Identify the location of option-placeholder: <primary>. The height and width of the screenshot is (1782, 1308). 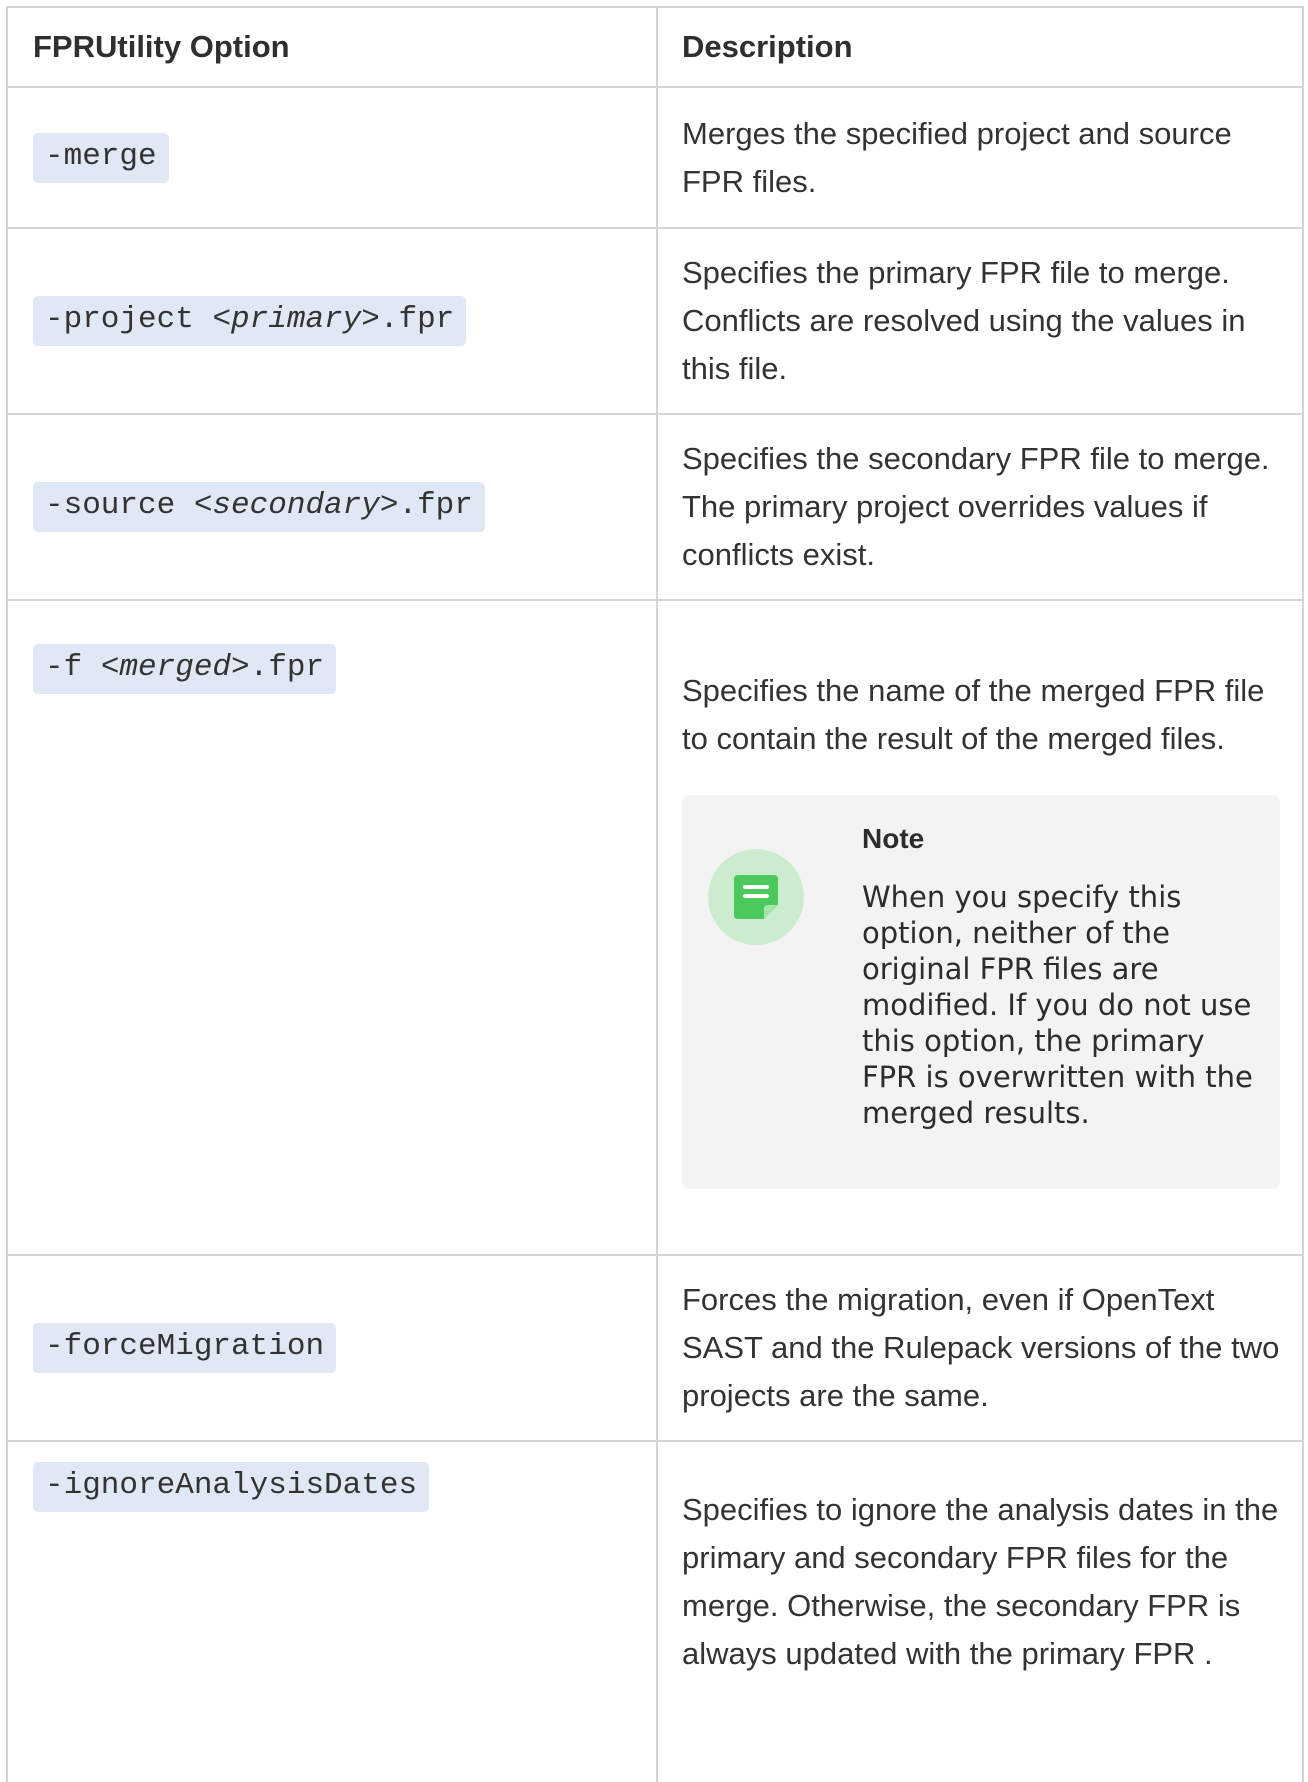
(296, 319).